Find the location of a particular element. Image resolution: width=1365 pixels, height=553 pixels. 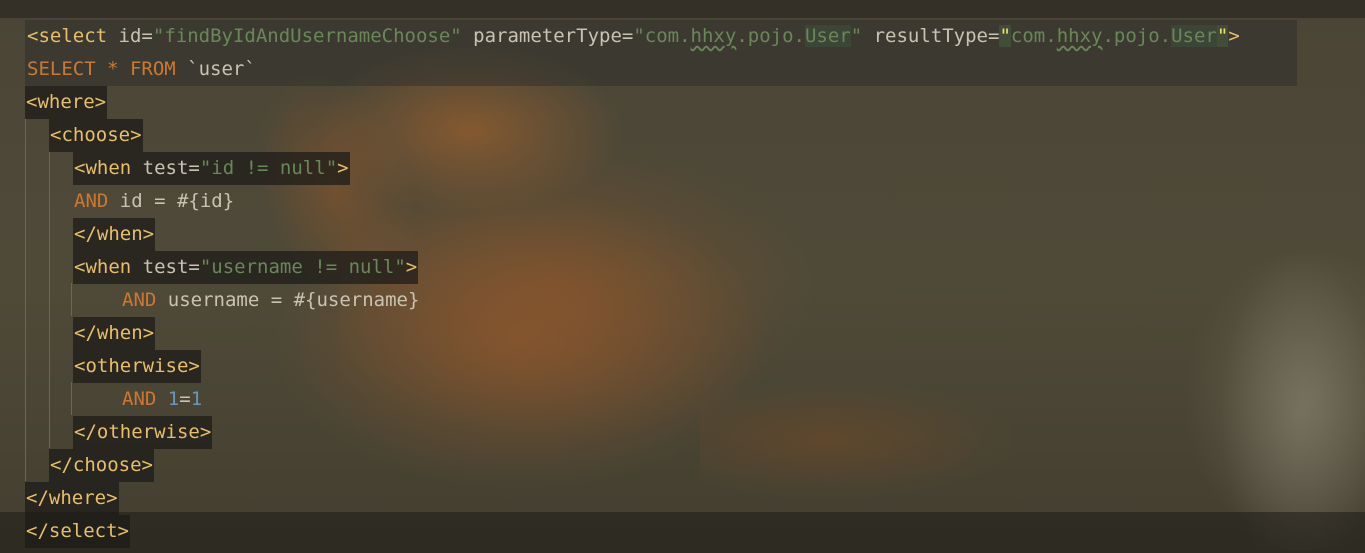

code-token: select is located at coordinates (73, 36).